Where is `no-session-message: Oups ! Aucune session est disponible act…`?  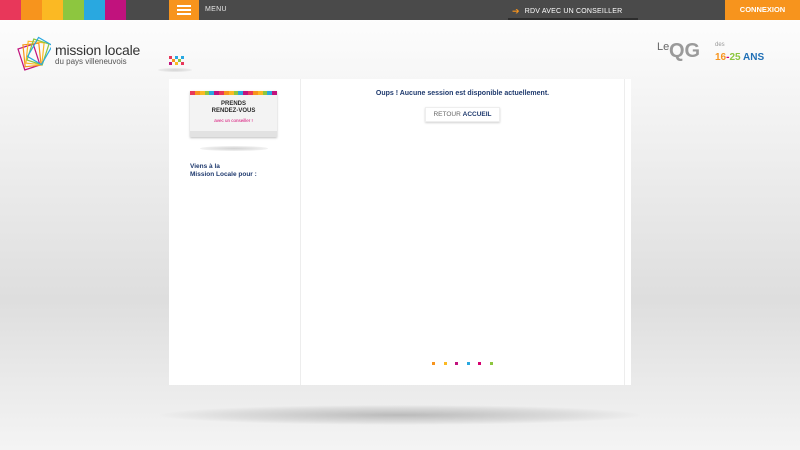
no-session-message: Oups ! Aucune session est disponible act… is located at coordinates (462, 93).